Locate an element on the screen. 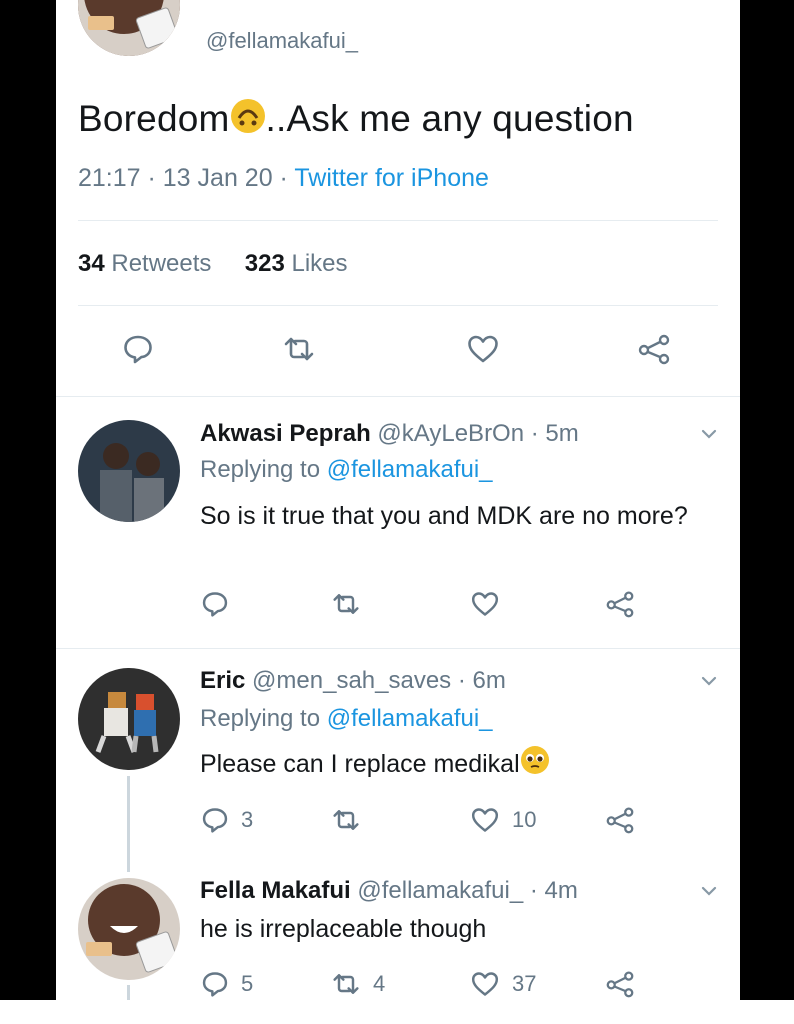 The height and width of the screenshot is (1024, 794). user-name: Fella Makafui is located at coordinates (275, 890).